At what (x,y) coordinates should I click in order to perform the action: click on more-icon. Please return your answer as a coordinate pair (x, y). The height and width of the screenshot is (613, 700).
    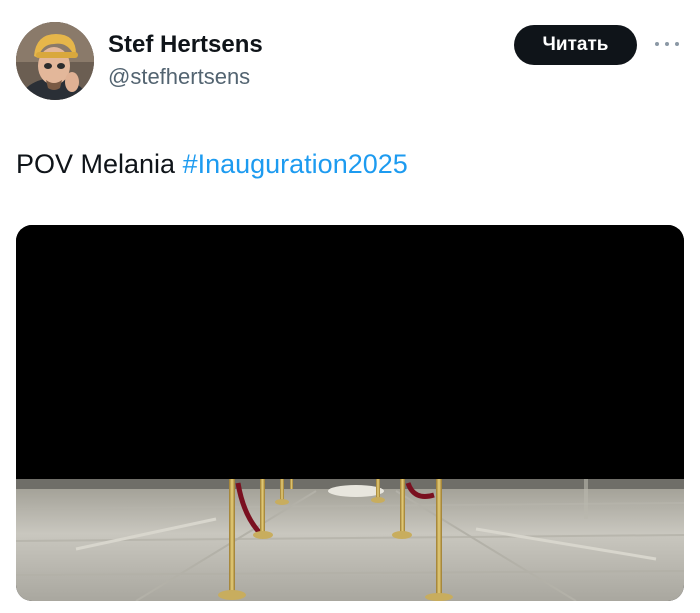
    Looking at the image, I should click on (667, 44).